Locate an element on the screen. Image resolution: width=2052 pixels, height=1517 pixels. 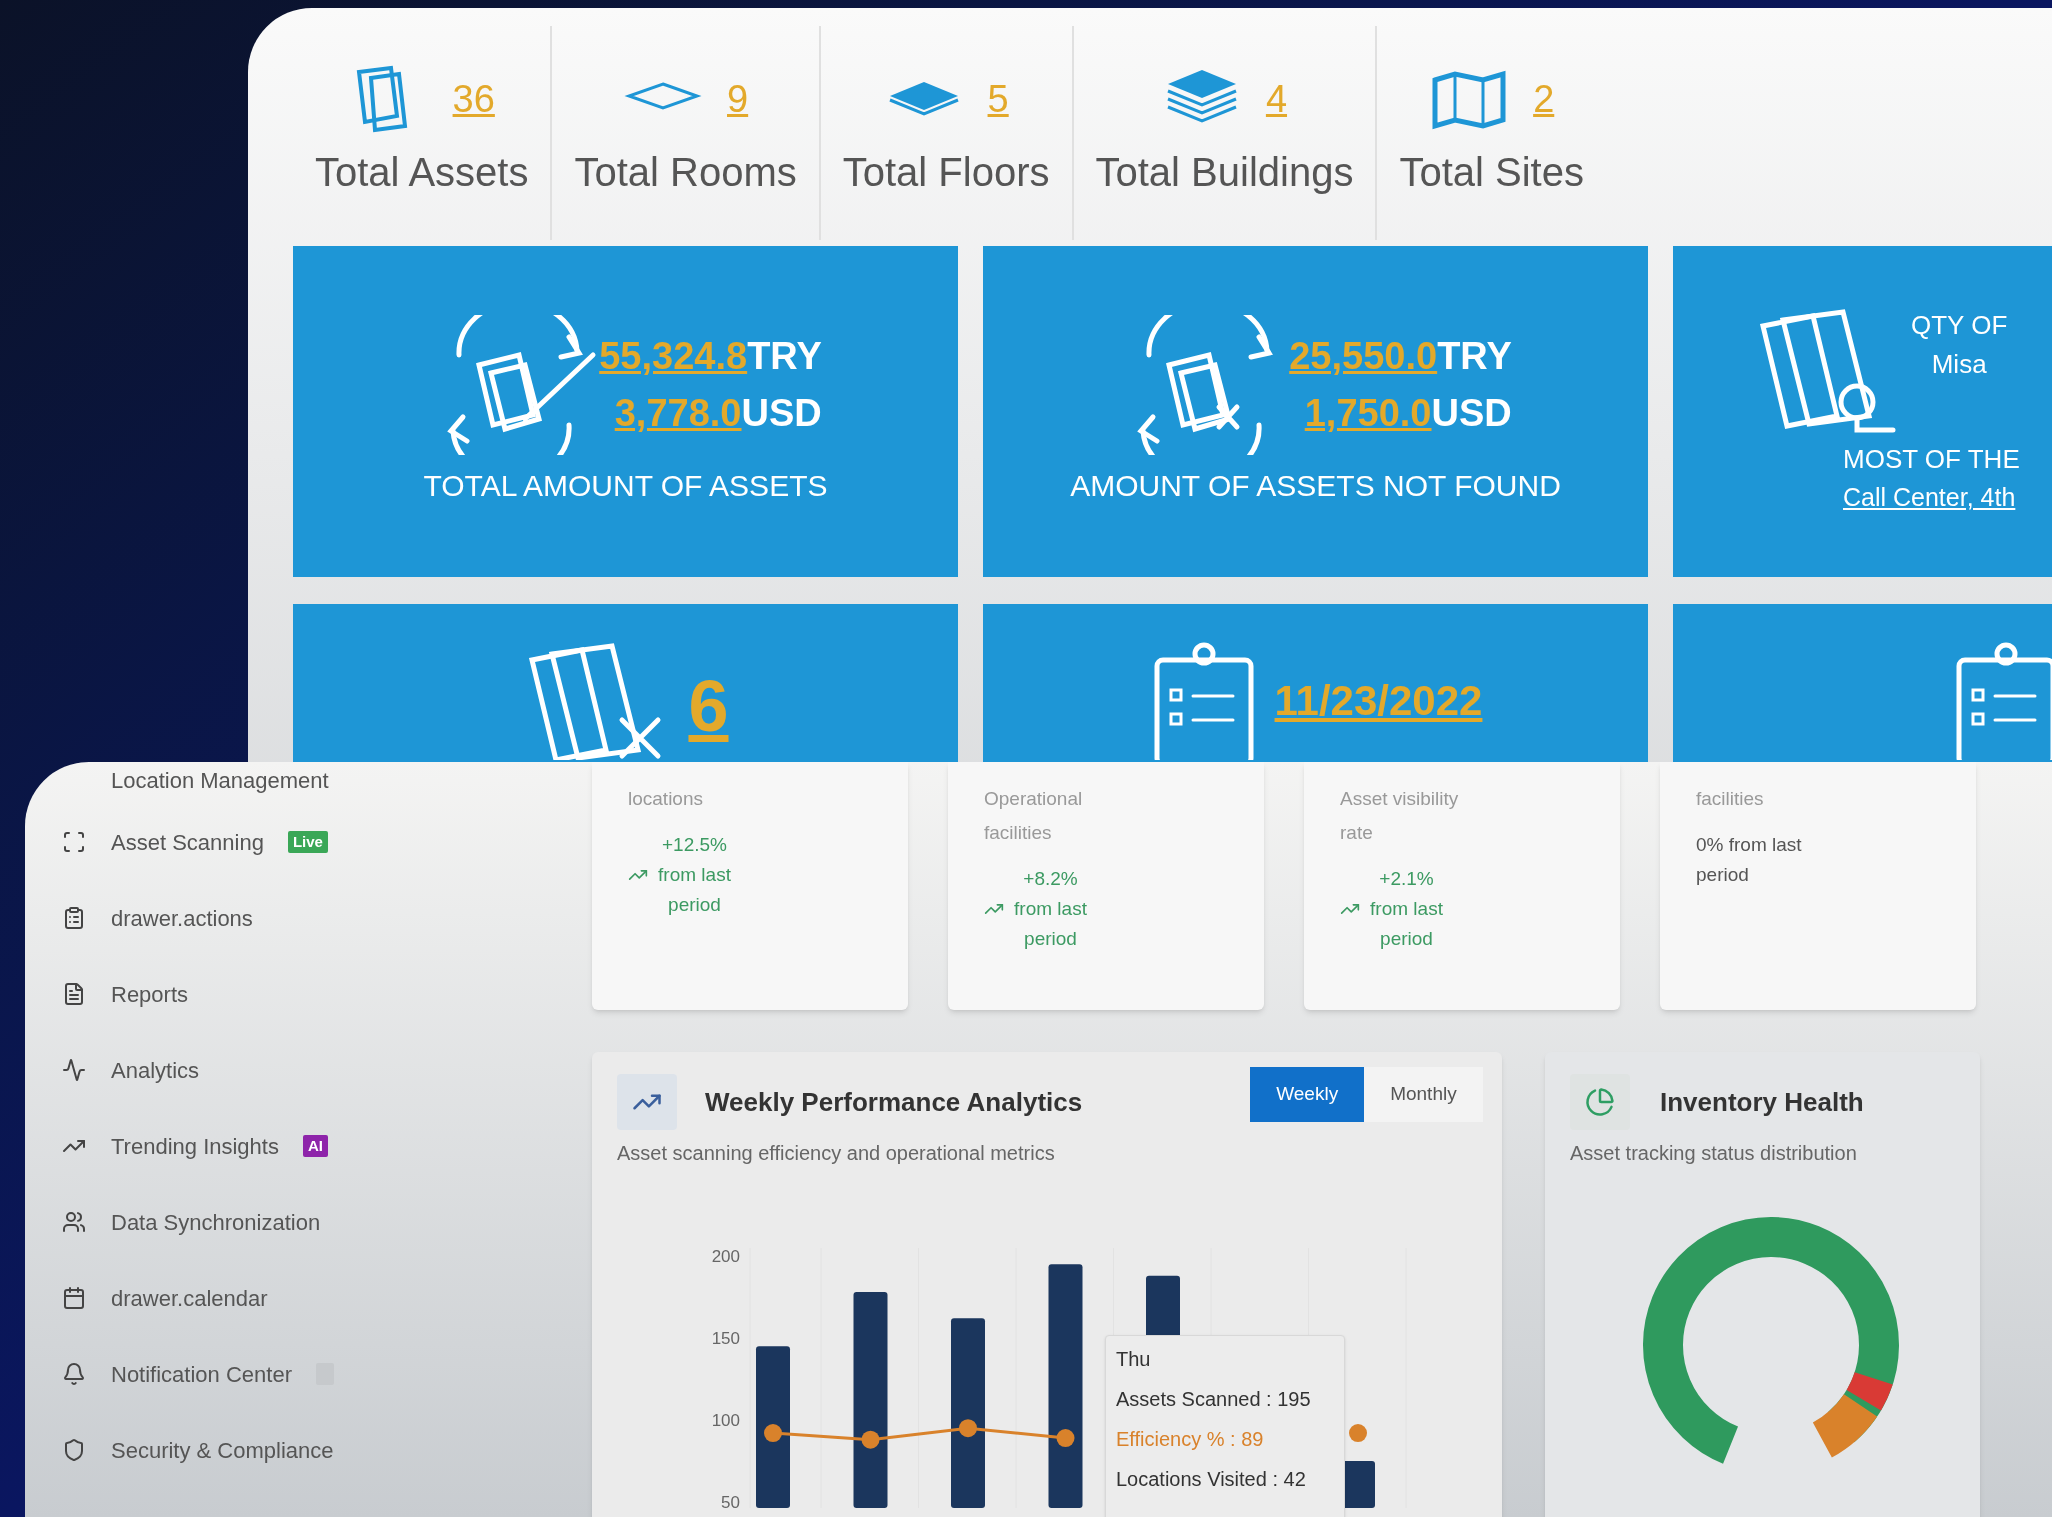
tooltip-line: Efficiency % : 89 is located at coordinates (1190, 1439).